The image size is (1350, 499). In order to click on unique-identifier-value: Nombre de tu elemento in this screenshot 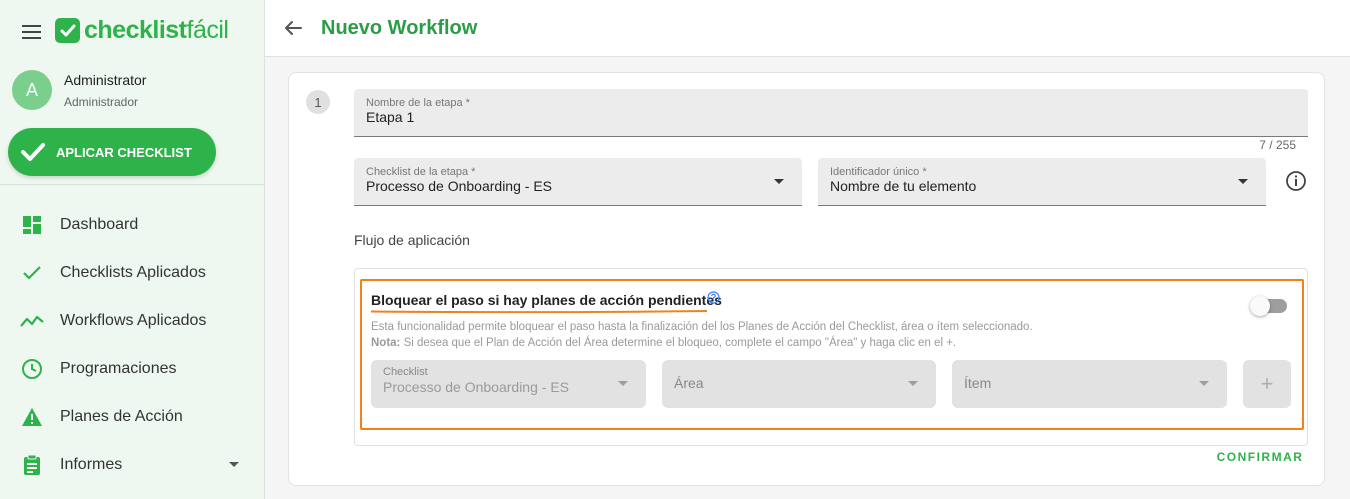, I will do `click(903, 186)`.